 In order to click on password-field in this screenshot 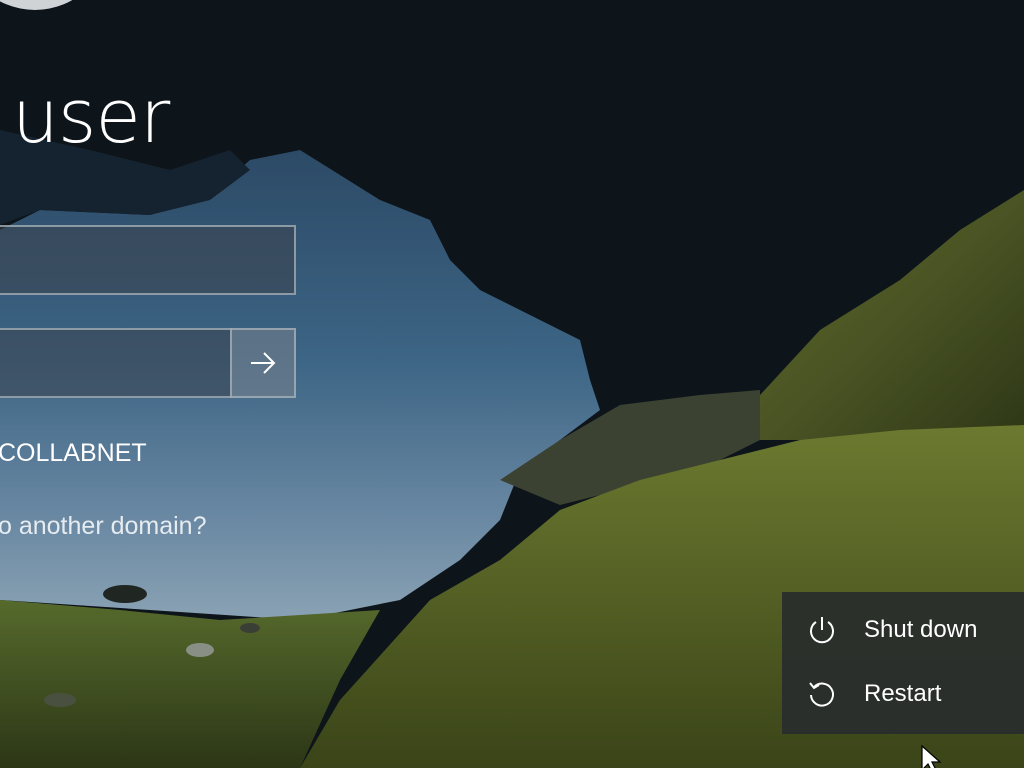, I will do `click(116, 363)`.